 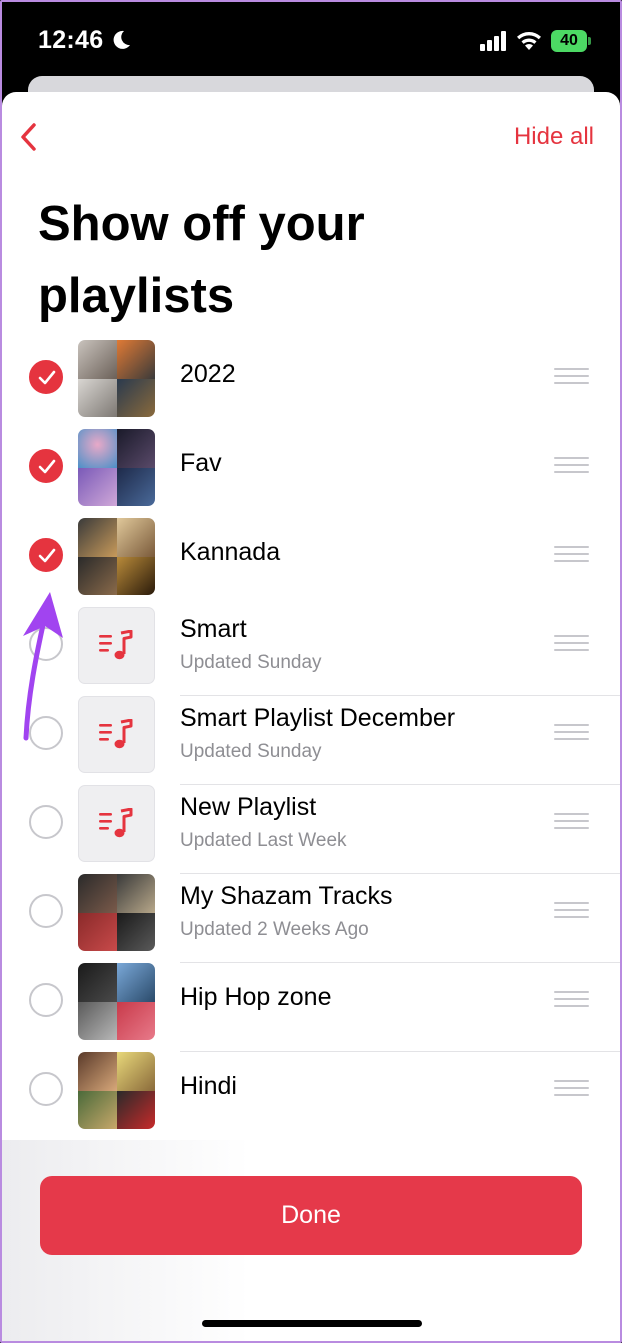 What do you see at coordinates (274, 929) in the screenshot?
I see `playlist-subtitle: Updated 2 Weeks Ago` at bounding box center [274, 929].